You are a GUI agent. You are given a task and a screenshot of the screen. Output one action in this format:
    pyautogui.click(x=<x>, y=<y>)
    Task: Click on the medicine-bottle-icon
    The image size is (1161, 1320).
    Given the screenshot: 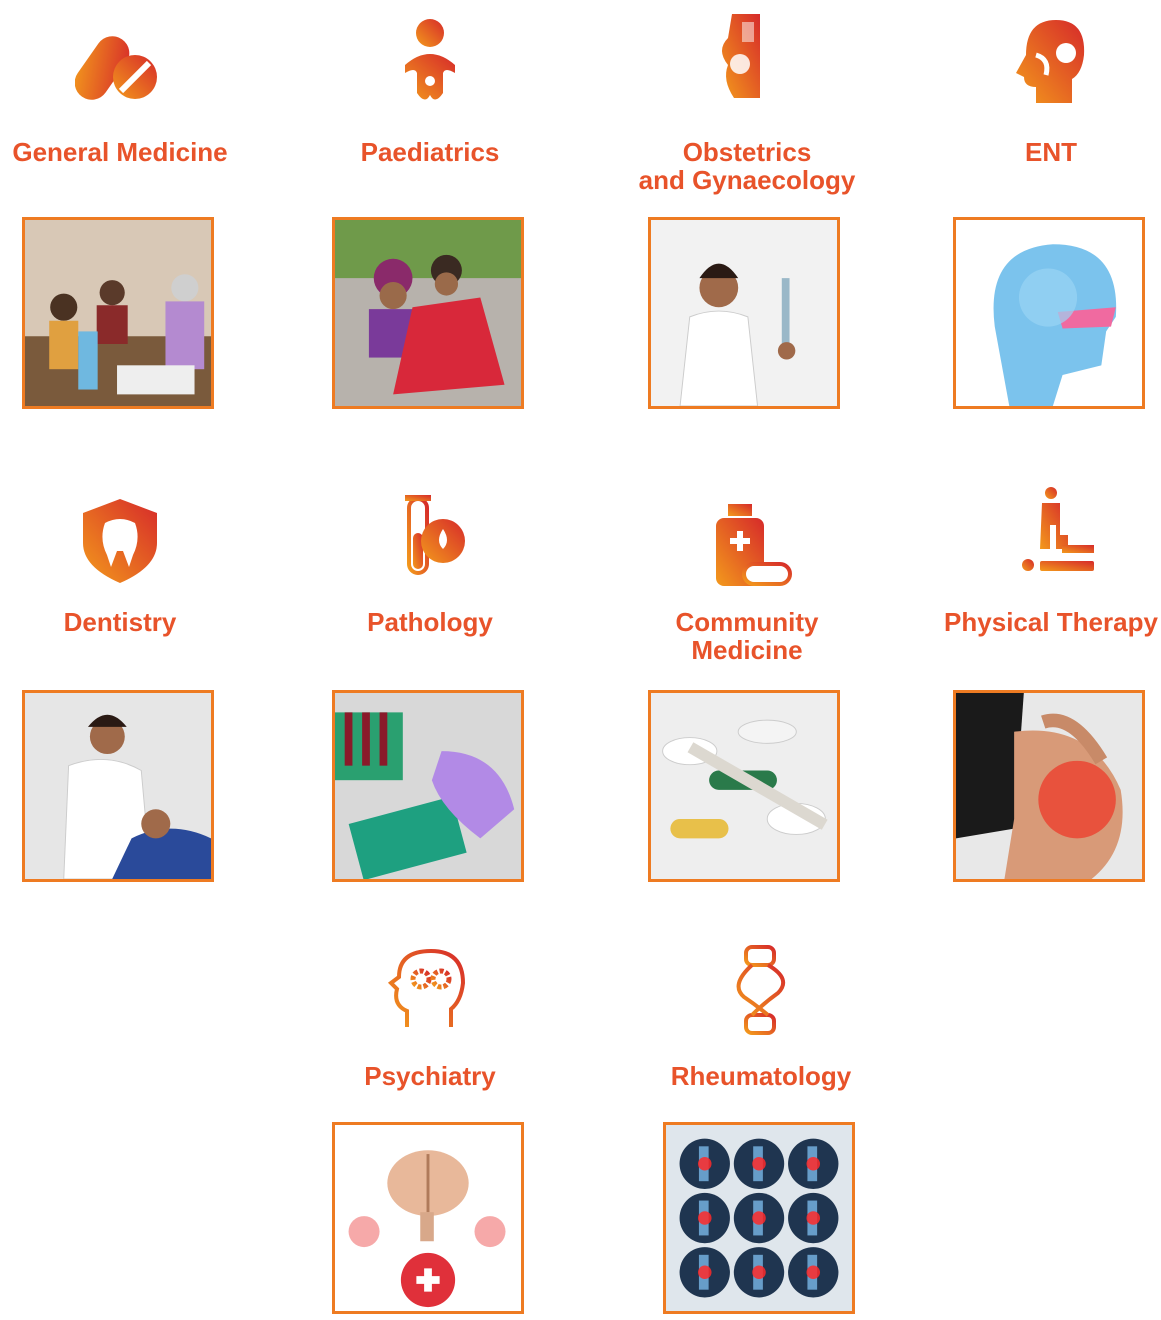 What is the action you would take?
    pyautogui.click(x=747, y=545)
    